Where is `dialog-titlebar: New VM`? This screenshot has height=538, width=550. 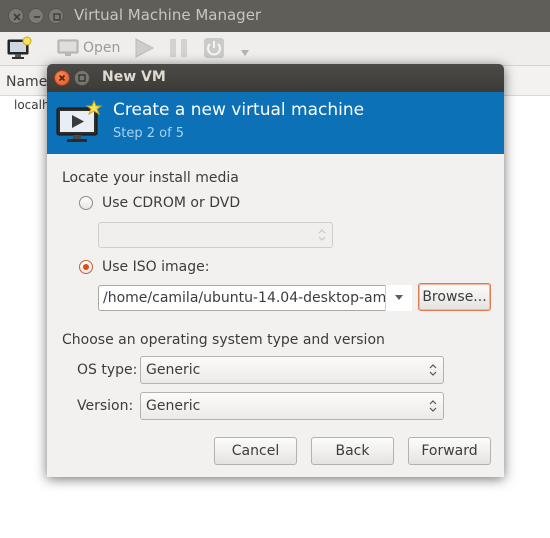
dialog-titlebar: New VM is located at coordinates (275, 78).